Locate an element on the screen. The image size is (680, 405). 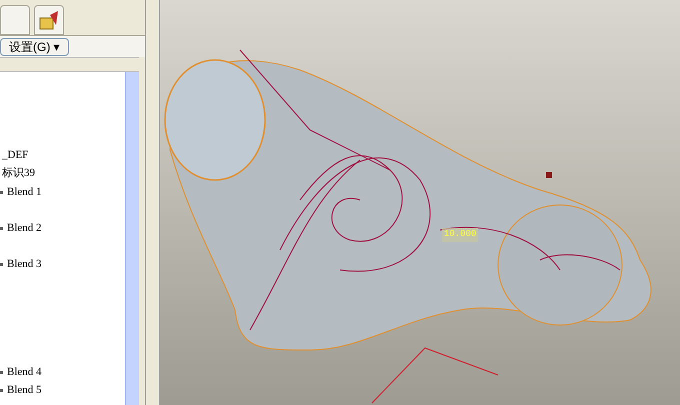
tree-item: Blend 1 is located at coordinates (23, 192).